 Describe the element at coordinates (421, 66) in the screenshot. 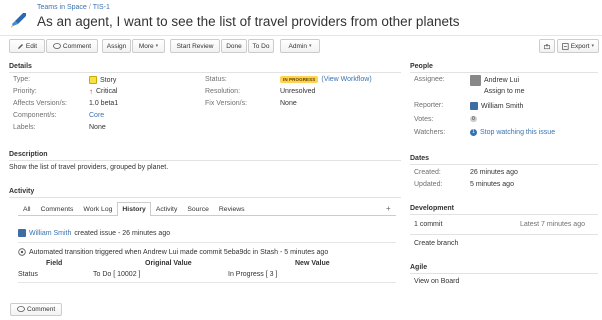

I see `people-heading: People` at that location.